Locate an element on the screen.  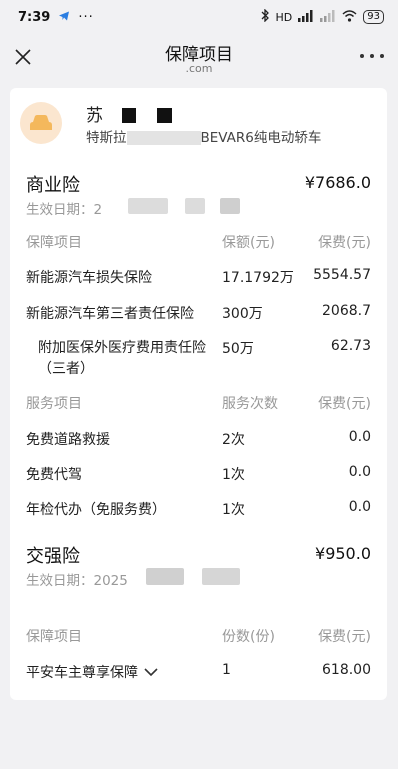
telegram-icon is located at coordinates (64, 17).